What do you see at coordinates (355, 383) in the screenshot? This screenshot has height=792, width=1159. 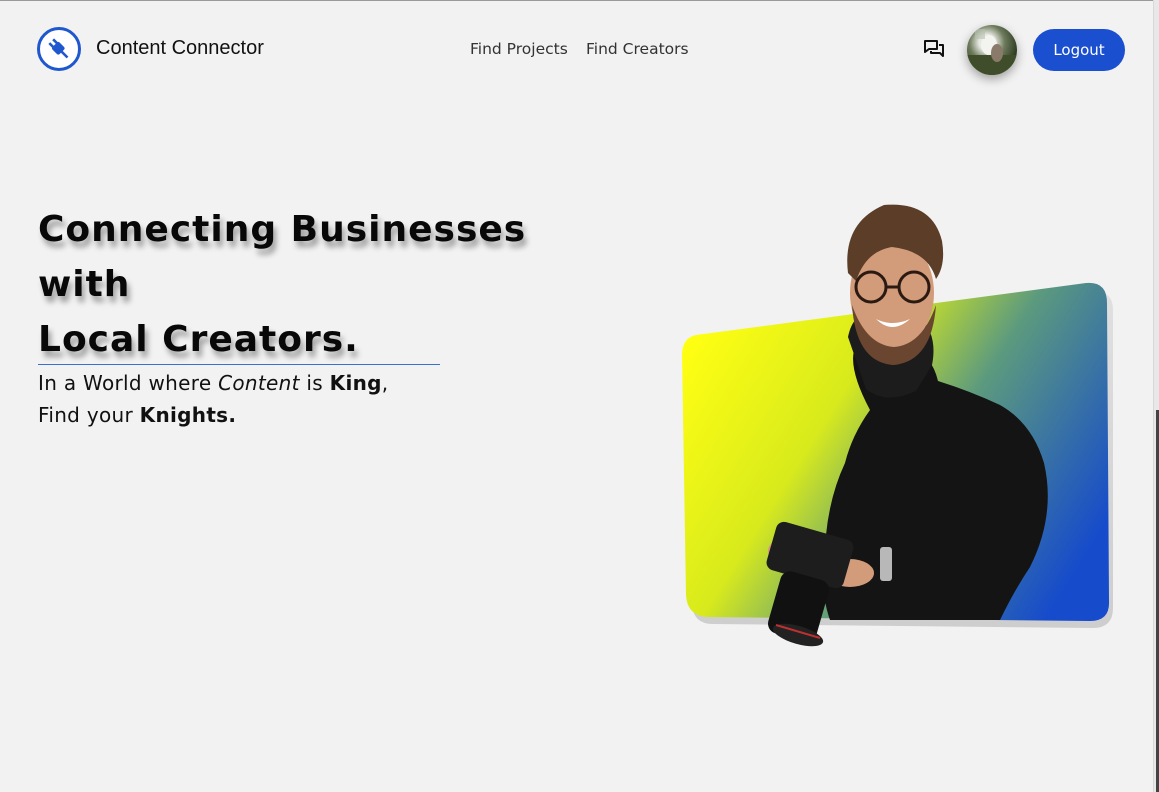 I see `subtitle-bold: King` at bounding box center [355, 383].